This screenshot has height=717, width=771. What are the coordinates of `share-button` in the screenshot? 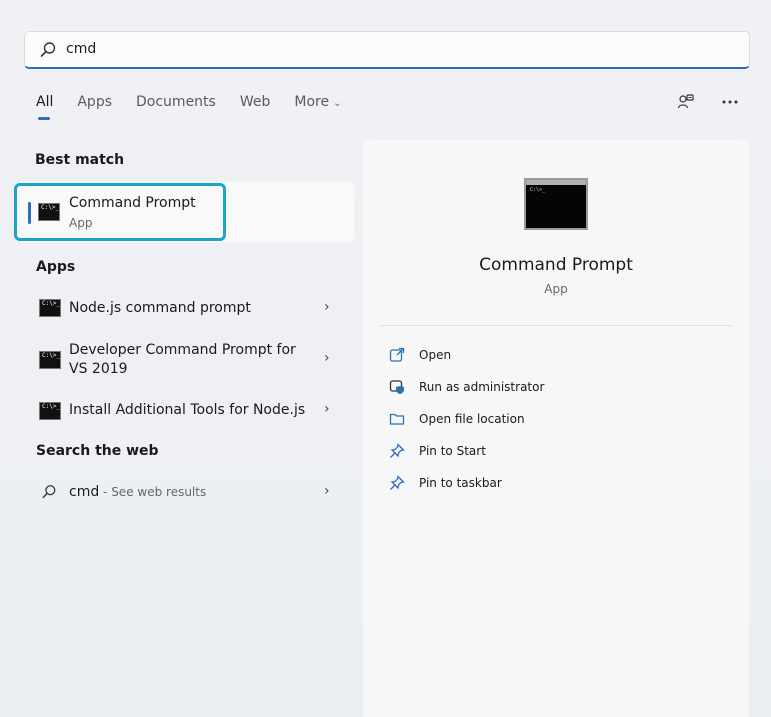 It's located at (686, 102).